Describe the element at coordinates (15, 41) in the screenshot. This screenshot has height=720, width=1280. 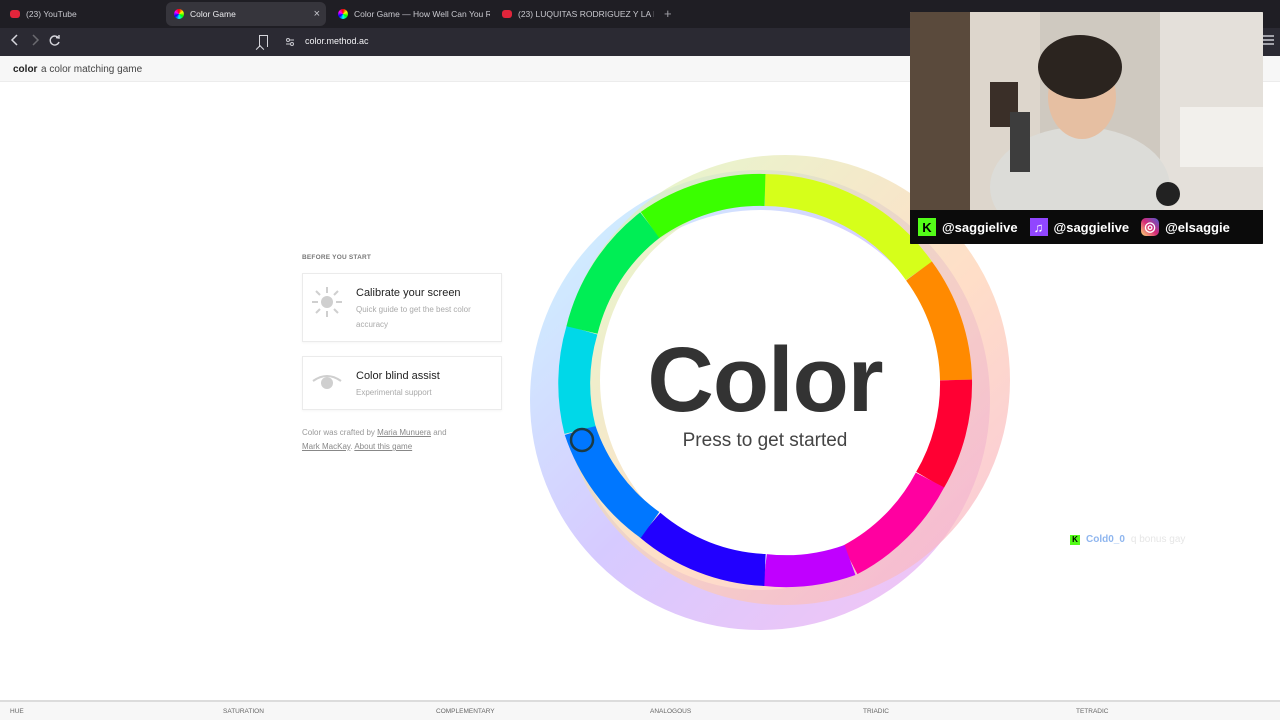
I see `back-arrow-icon` at that location.